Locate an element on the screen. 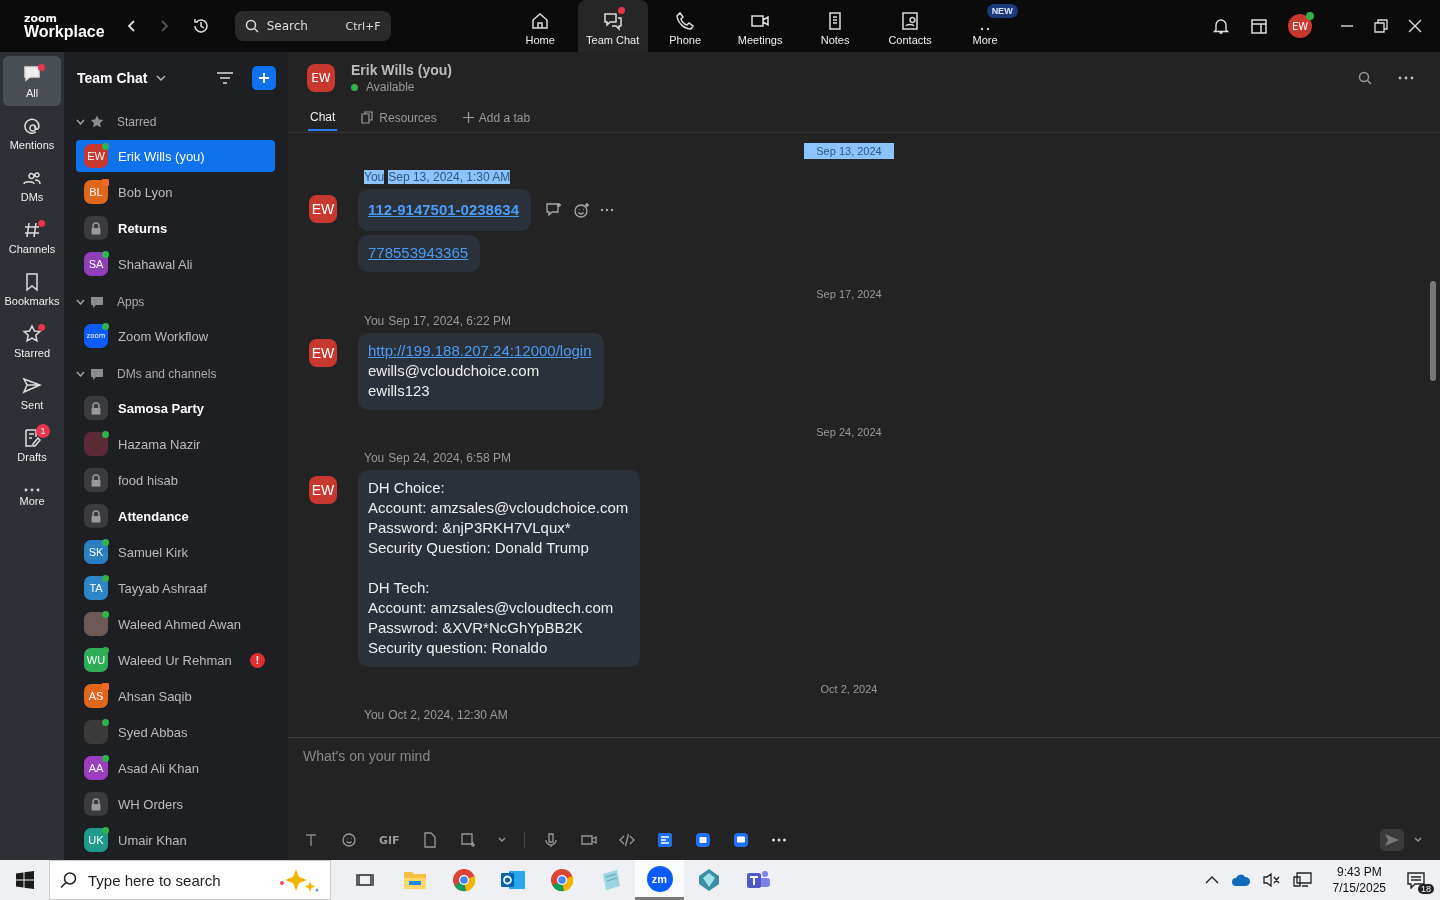 The image size is (1440, 900). starred-icon is located at coordinates (32, 333).